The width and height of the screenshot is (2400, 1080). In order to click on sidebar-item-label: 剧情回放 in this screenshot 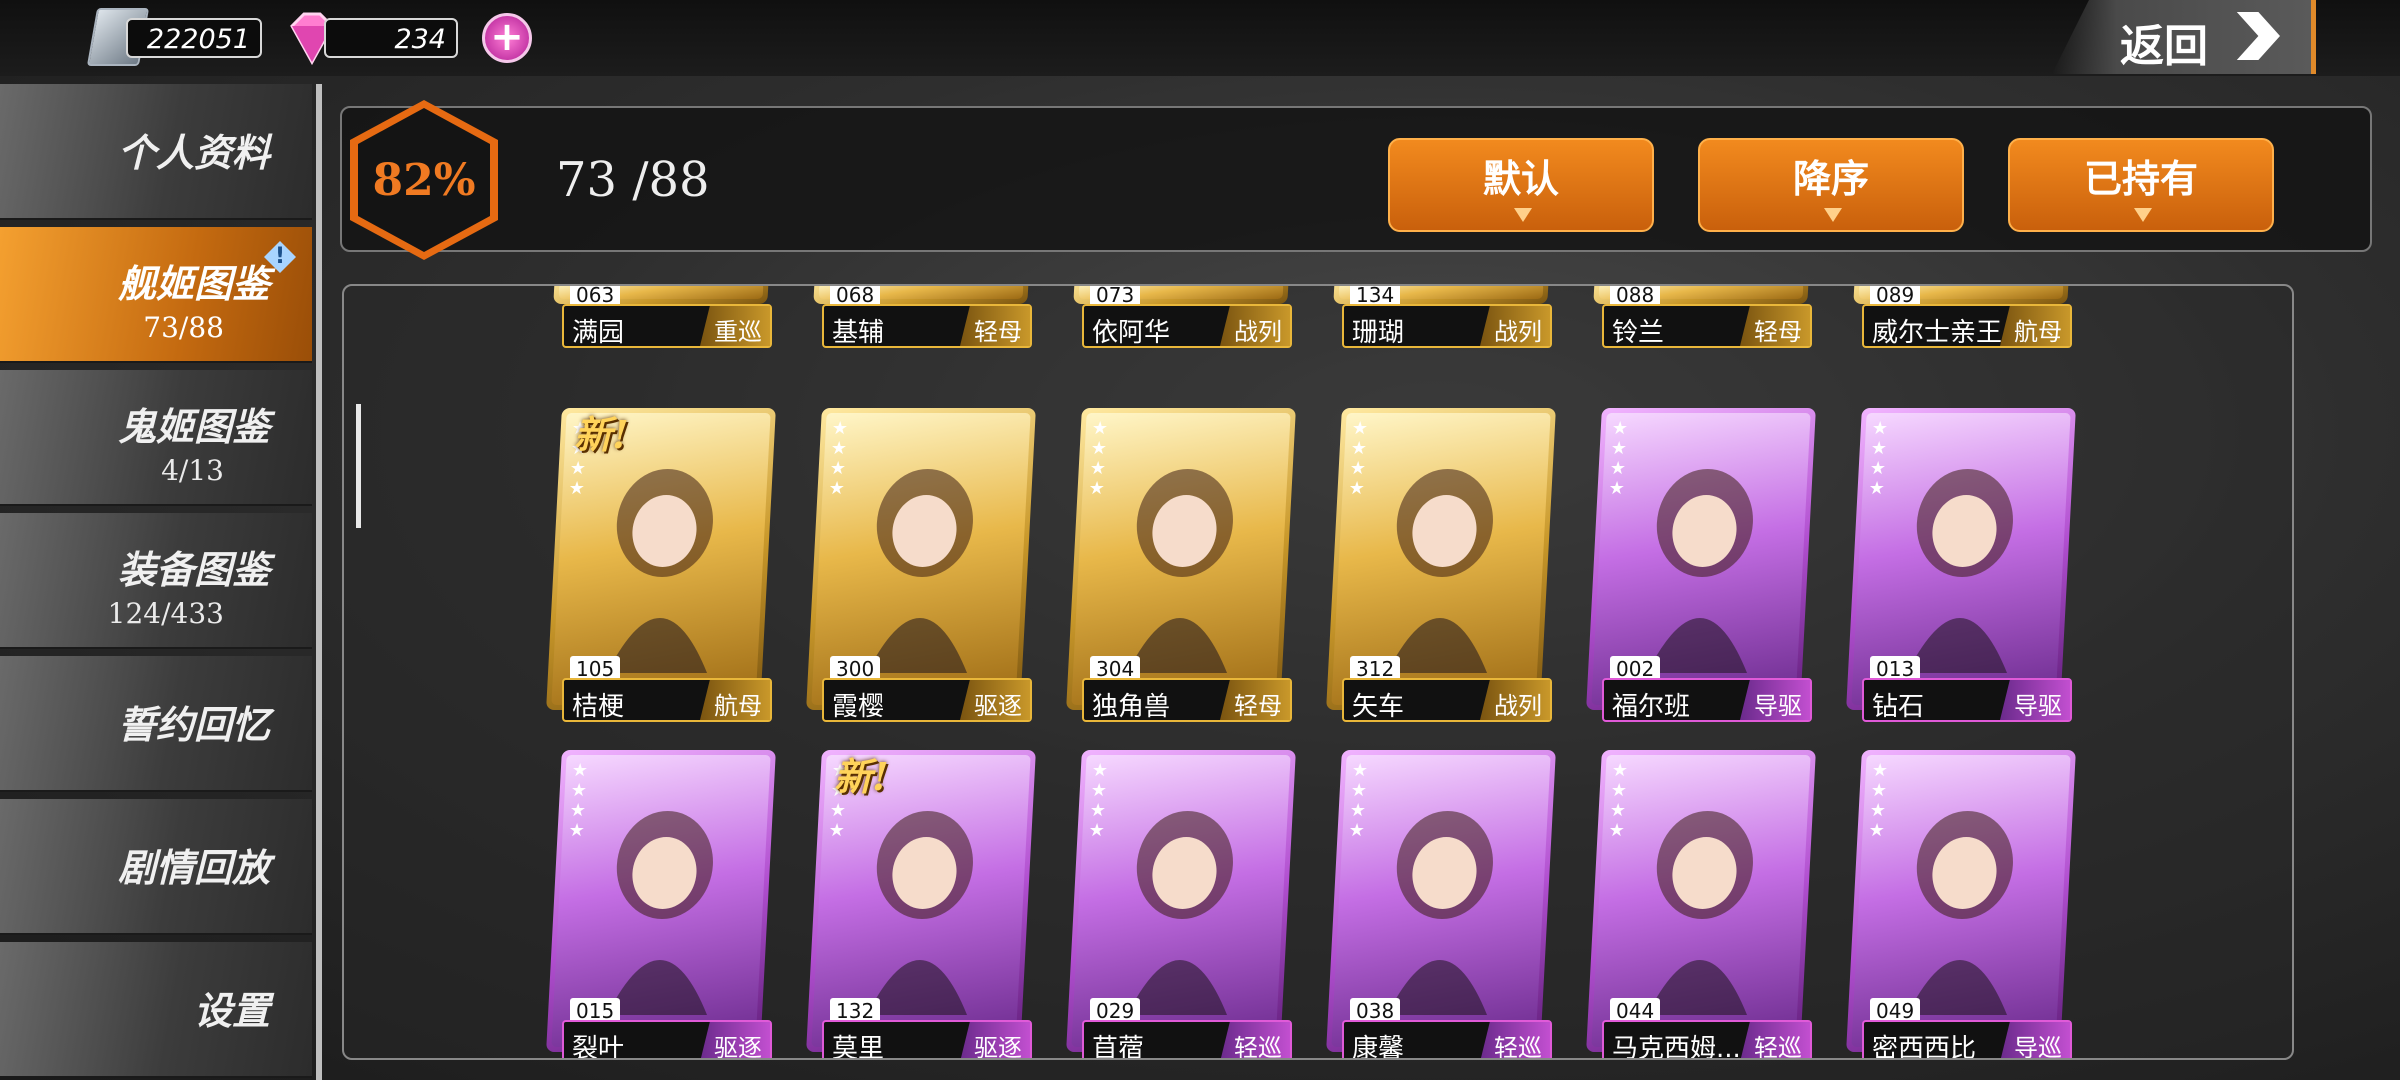, I will do `click(193, 867)`.